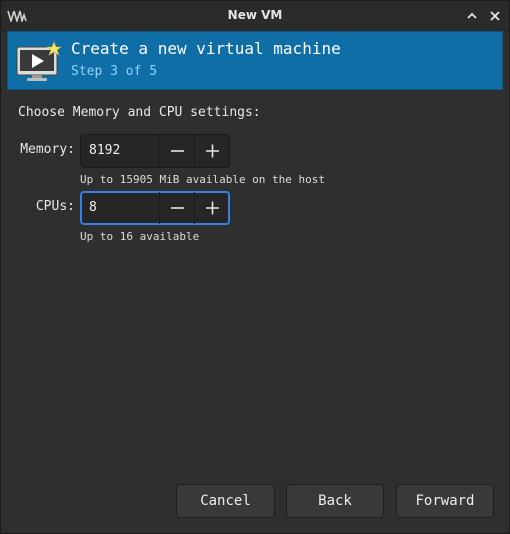 This screenshot has width=510, height=534. What do you see at coordinates (206, 48) in the screenshot?
I see `banner-title: Create a new virtual machine` at bounding box center [206, 48].